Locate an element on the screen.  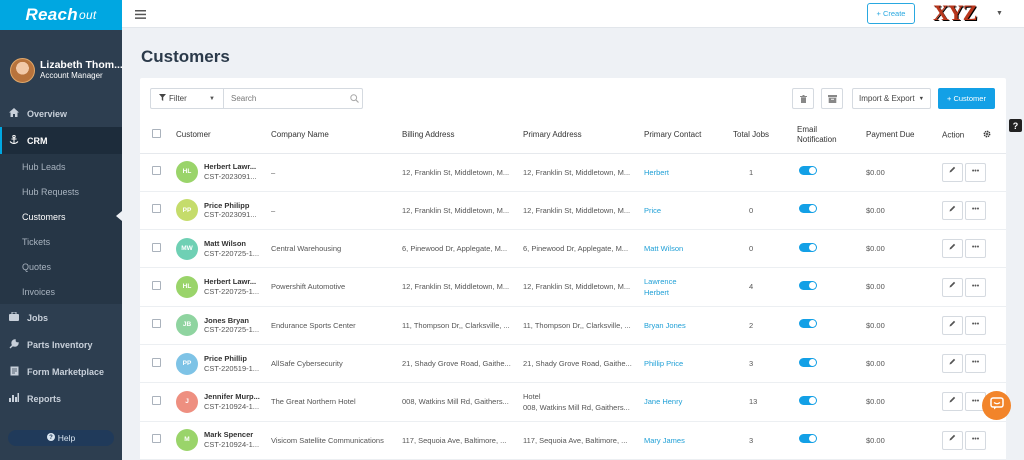
primary-contact: Herbert is located at coordinates (684, 172).